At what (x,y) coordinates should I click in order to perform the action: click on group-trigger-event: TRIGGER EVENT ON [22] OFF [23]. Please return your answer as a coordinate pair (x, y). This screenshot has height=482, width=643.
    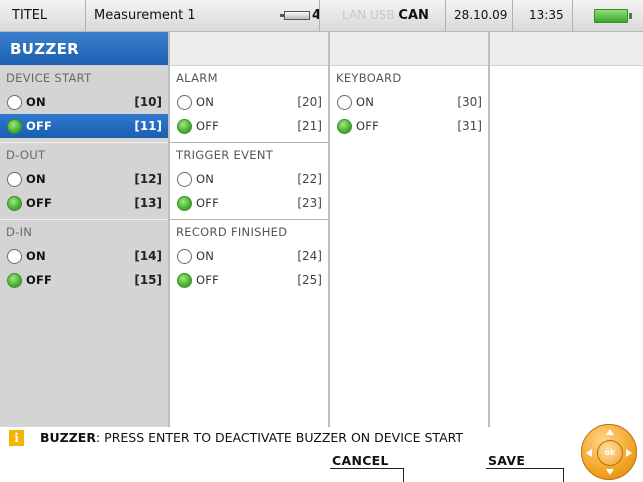
    Looking at the image, I should click on (249, 178).